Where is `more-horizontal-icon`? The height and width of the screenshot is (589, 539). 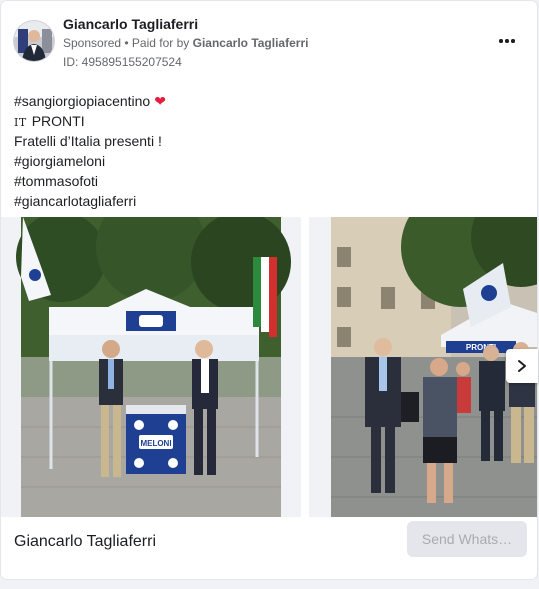
more-horizontal-icon is located at coordinates (501, 41).